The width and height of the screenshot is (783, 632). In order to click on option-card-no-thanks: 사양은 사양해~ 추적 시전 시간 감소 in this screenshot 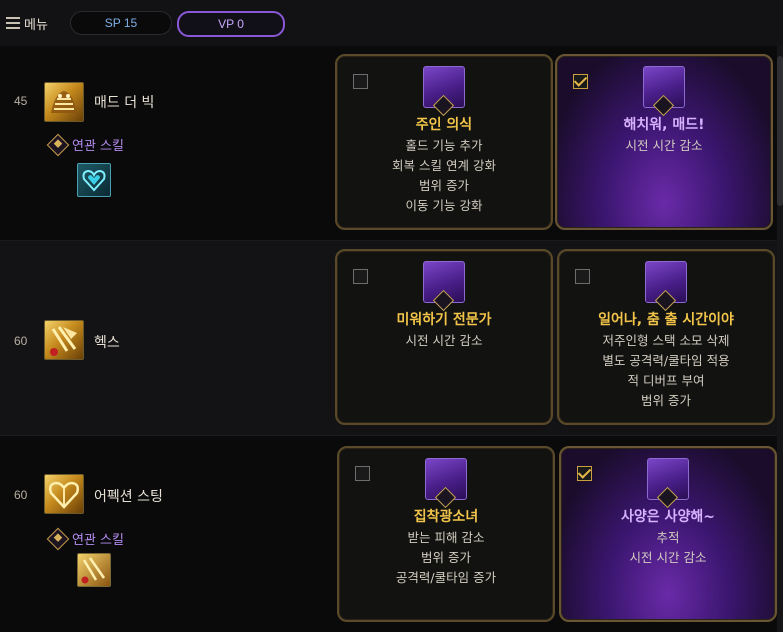, I will do `click(668, 534)`.